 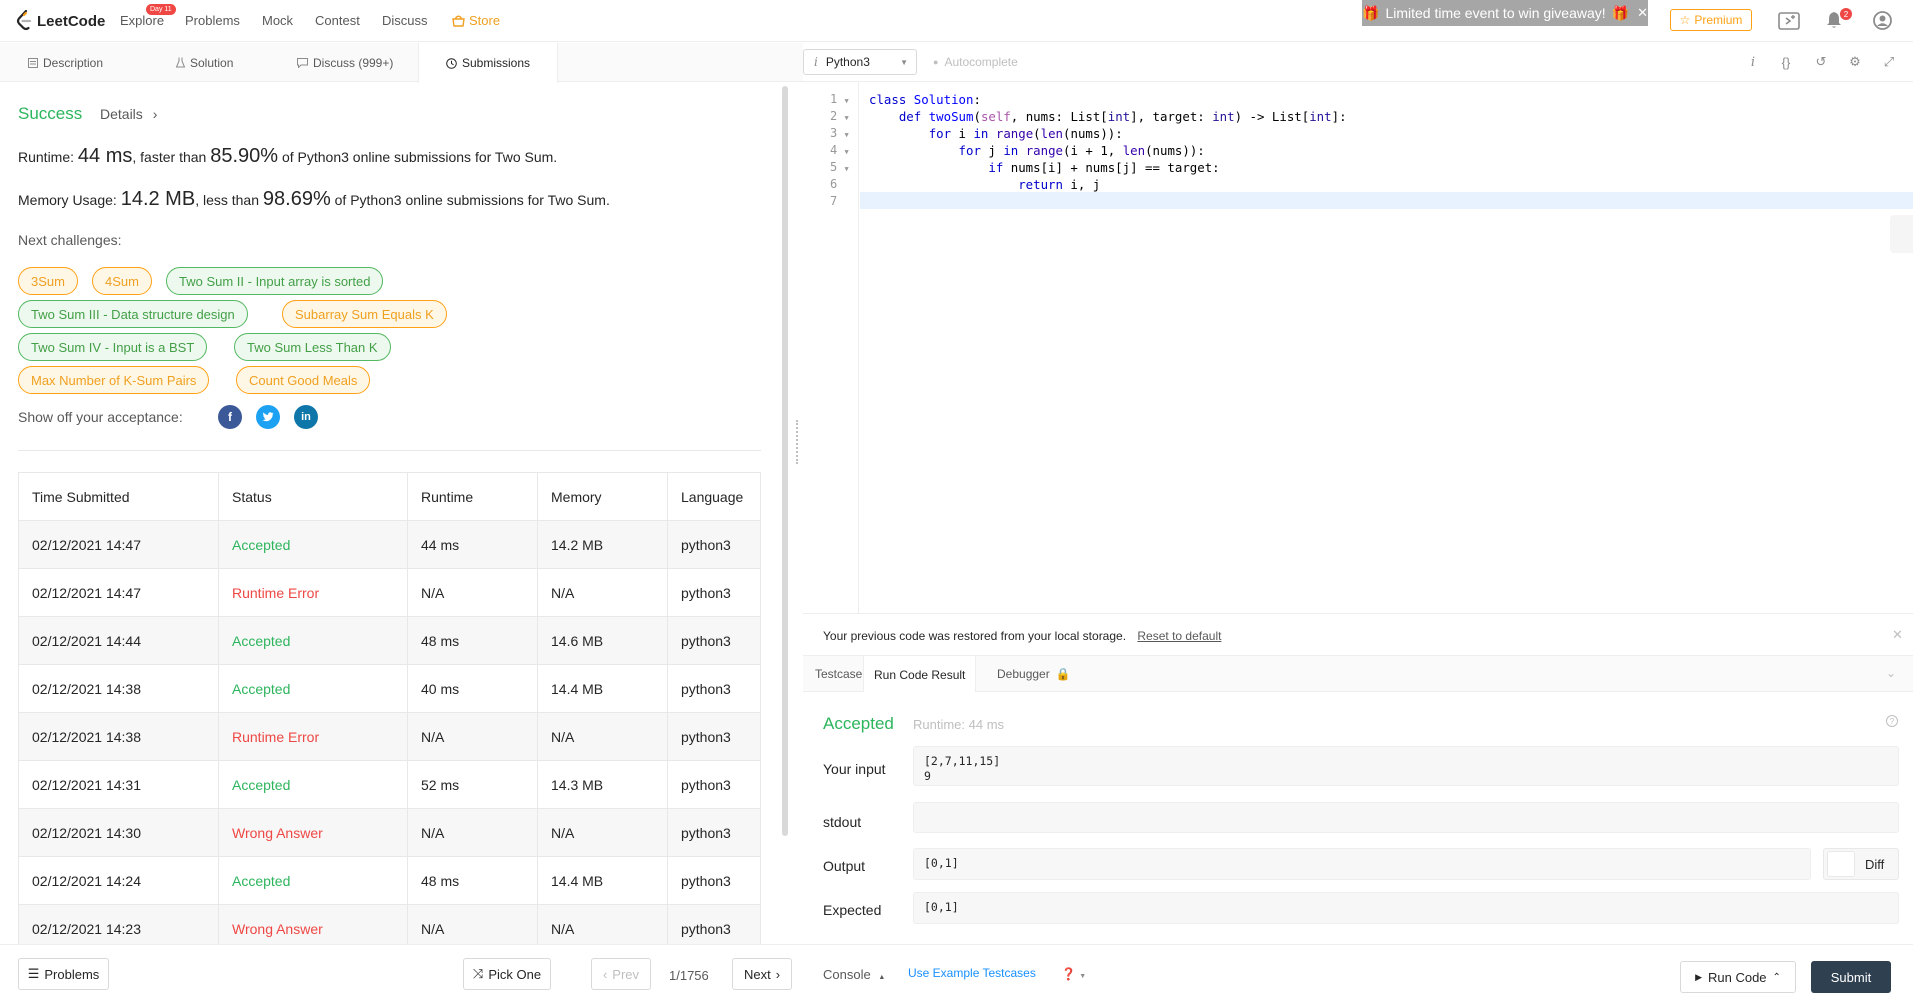 What do you see at coordinates (1889, 62) in the screenshot?
I see `fullscreen-icon: ⤢` at bounding box center [1889, 62].